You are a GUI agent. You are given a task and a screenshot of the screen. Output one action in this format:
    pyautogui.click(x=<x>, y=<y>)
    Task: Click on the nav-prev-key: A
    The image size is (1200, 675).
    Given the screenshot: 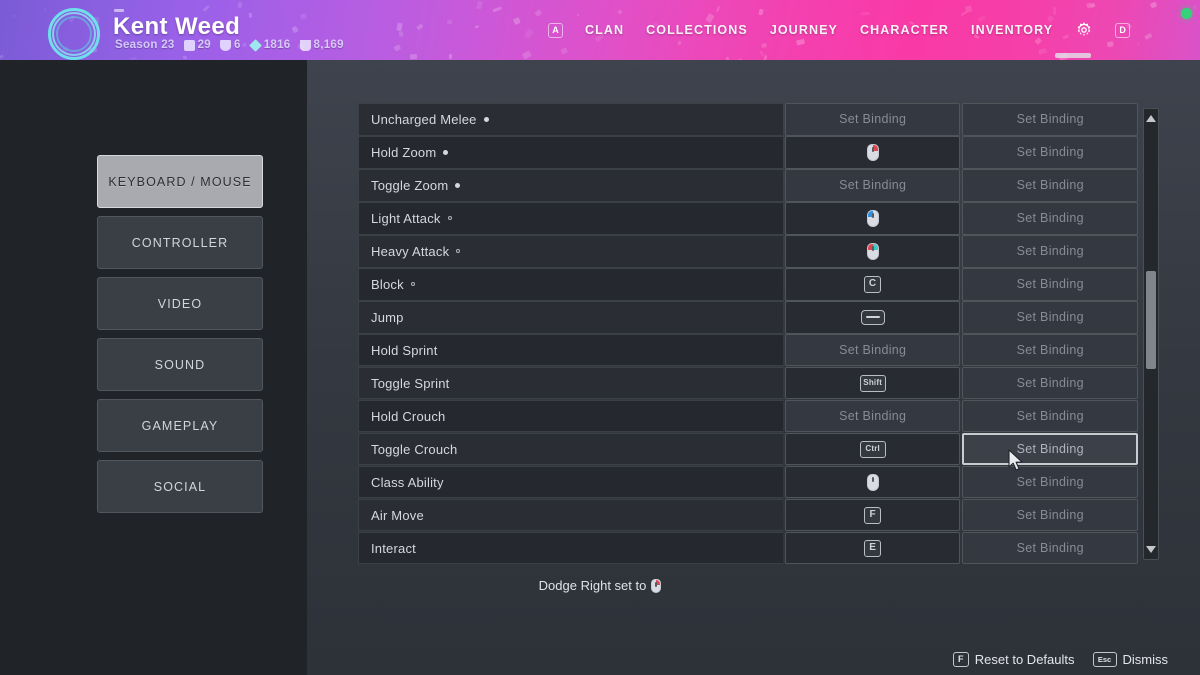 What is the action you would take?
    pyautogui.click(x=555, y=30)
    